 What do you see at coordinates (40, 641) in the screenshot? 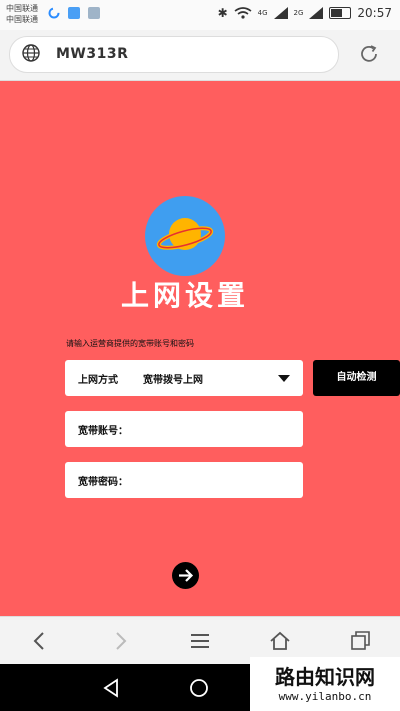
I see `back-icon` at bounding box center [40, 641].